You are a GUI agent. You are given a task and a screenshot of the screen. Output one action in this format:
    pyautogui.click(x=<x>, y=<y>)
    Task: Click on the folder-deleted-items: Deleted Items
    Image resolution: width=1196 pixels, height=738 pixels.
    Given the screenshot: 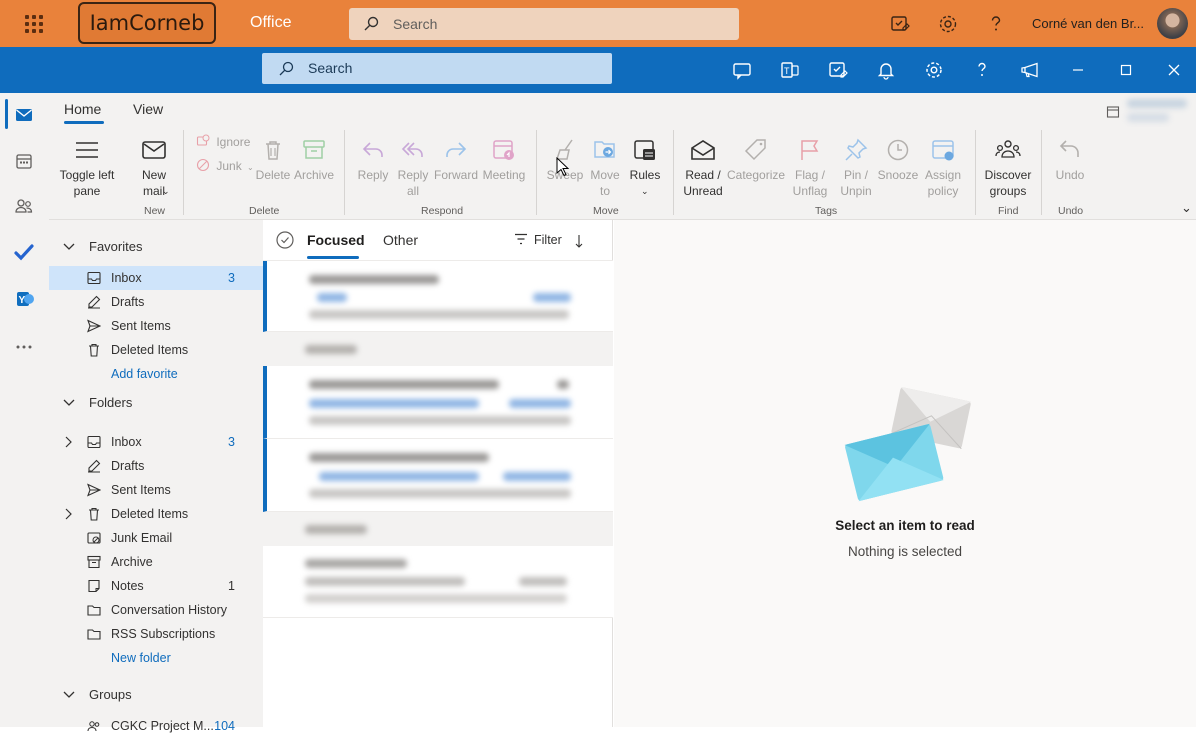 What is the action you would take?
    pyautogui.click(x=156, y=514)
    